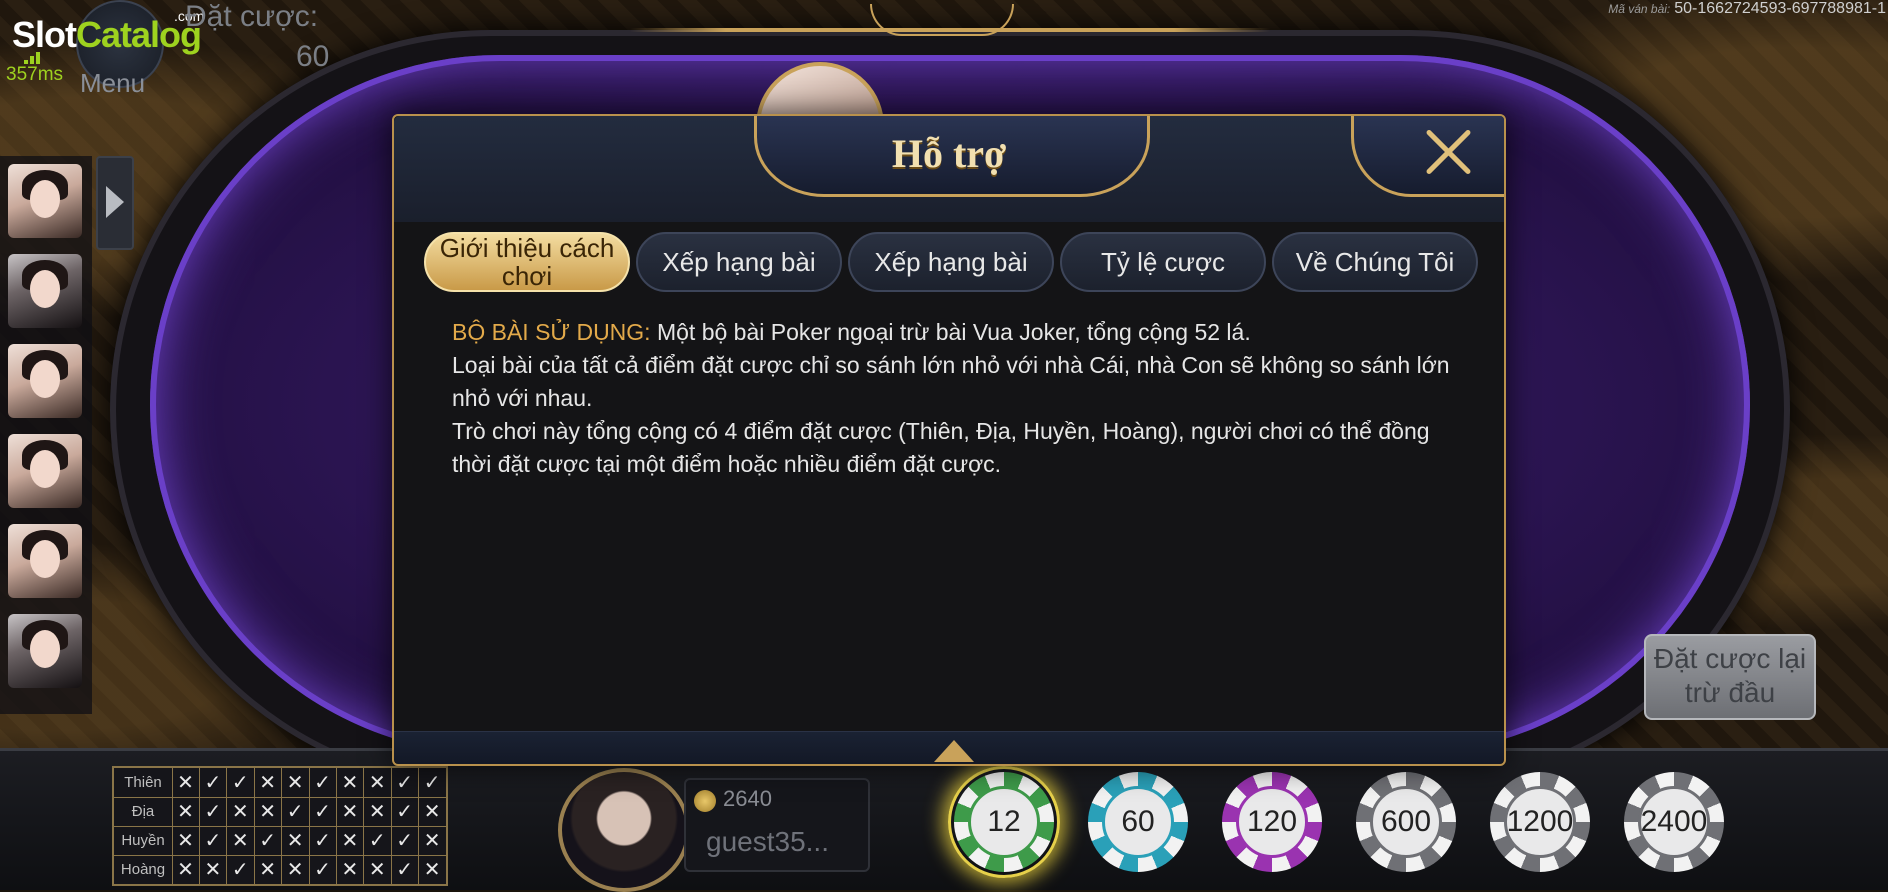 This screenshot has height=892, width=1888. Describe the element at coordinates (705, 801) in the screenshot. I see `coin-icon` at that location.